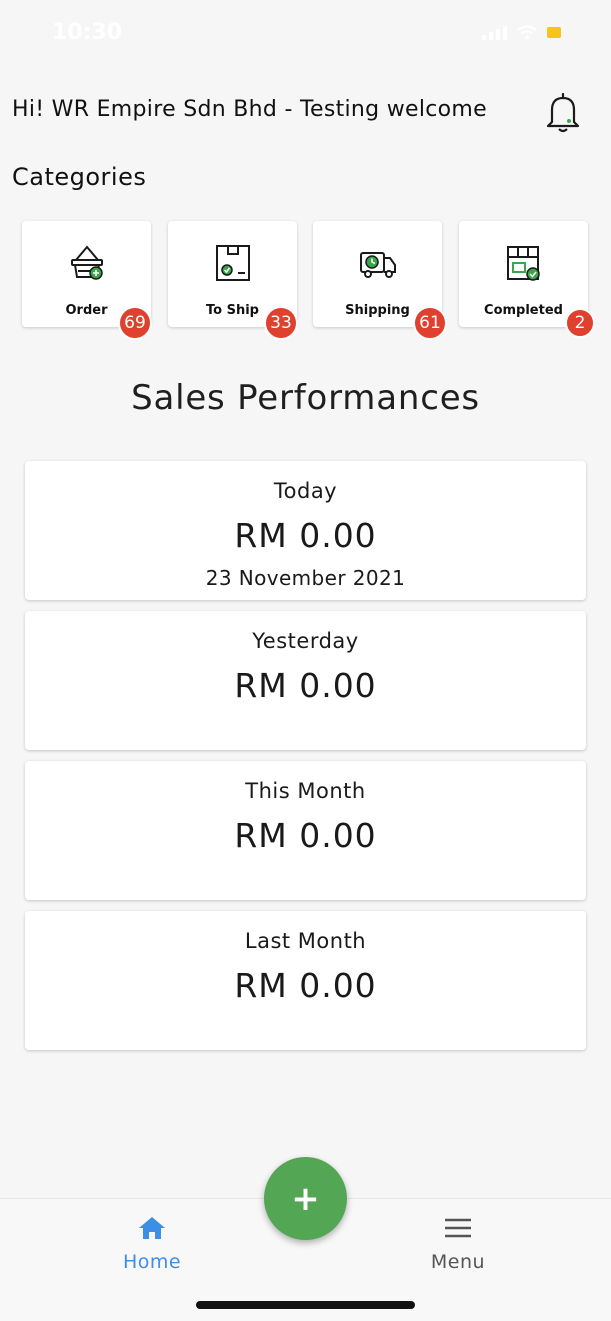 The image size is (611, 1321). Describe the element at coordinates (79, 177) in the screenshot. I see `categories-title: Categories` at that location.